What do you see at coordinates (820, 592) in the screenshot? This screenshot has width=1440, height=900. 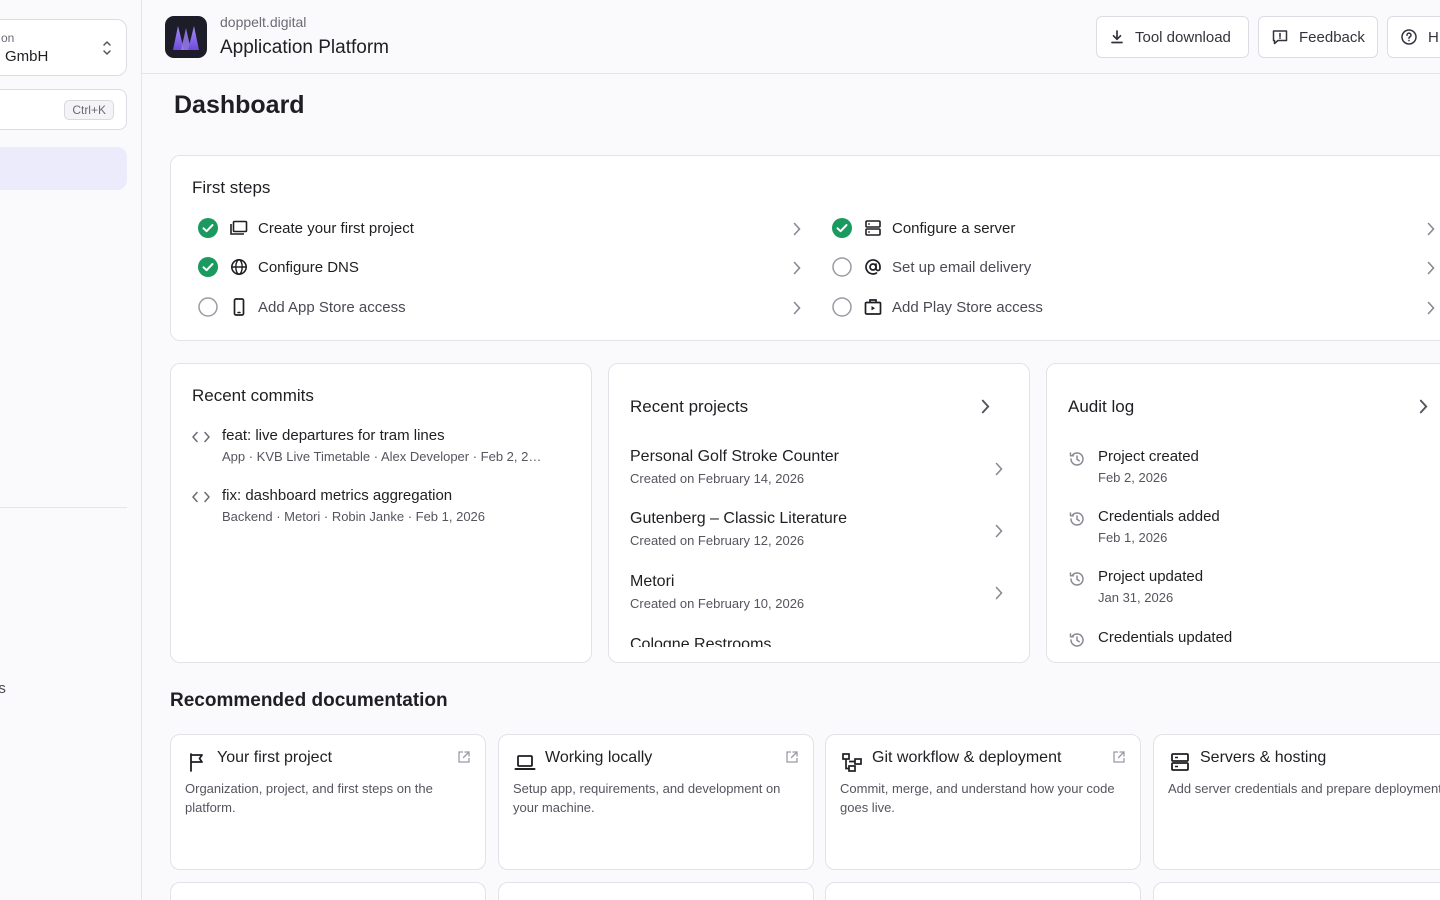 I see `project-item: Metori Created on February 10, 2026` at bounding box center [820, 592].